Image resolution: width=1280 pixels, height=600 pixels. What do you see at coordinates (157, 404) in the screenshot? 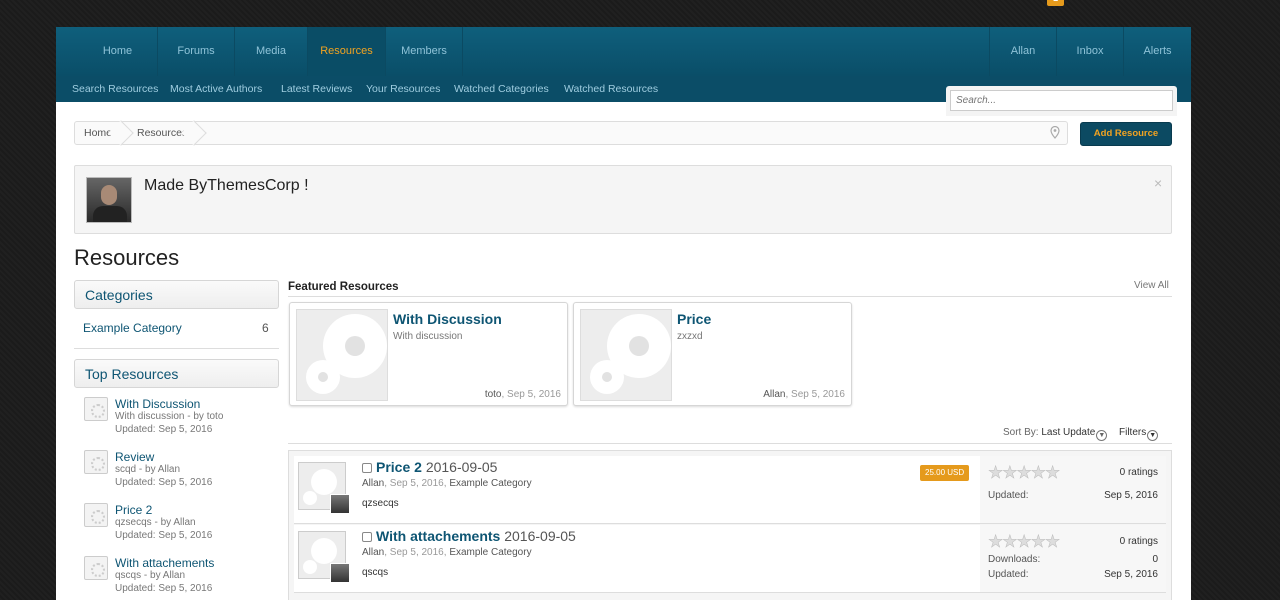
I see `top-resource-title: With Discussion` at bounding box center [157, 404].